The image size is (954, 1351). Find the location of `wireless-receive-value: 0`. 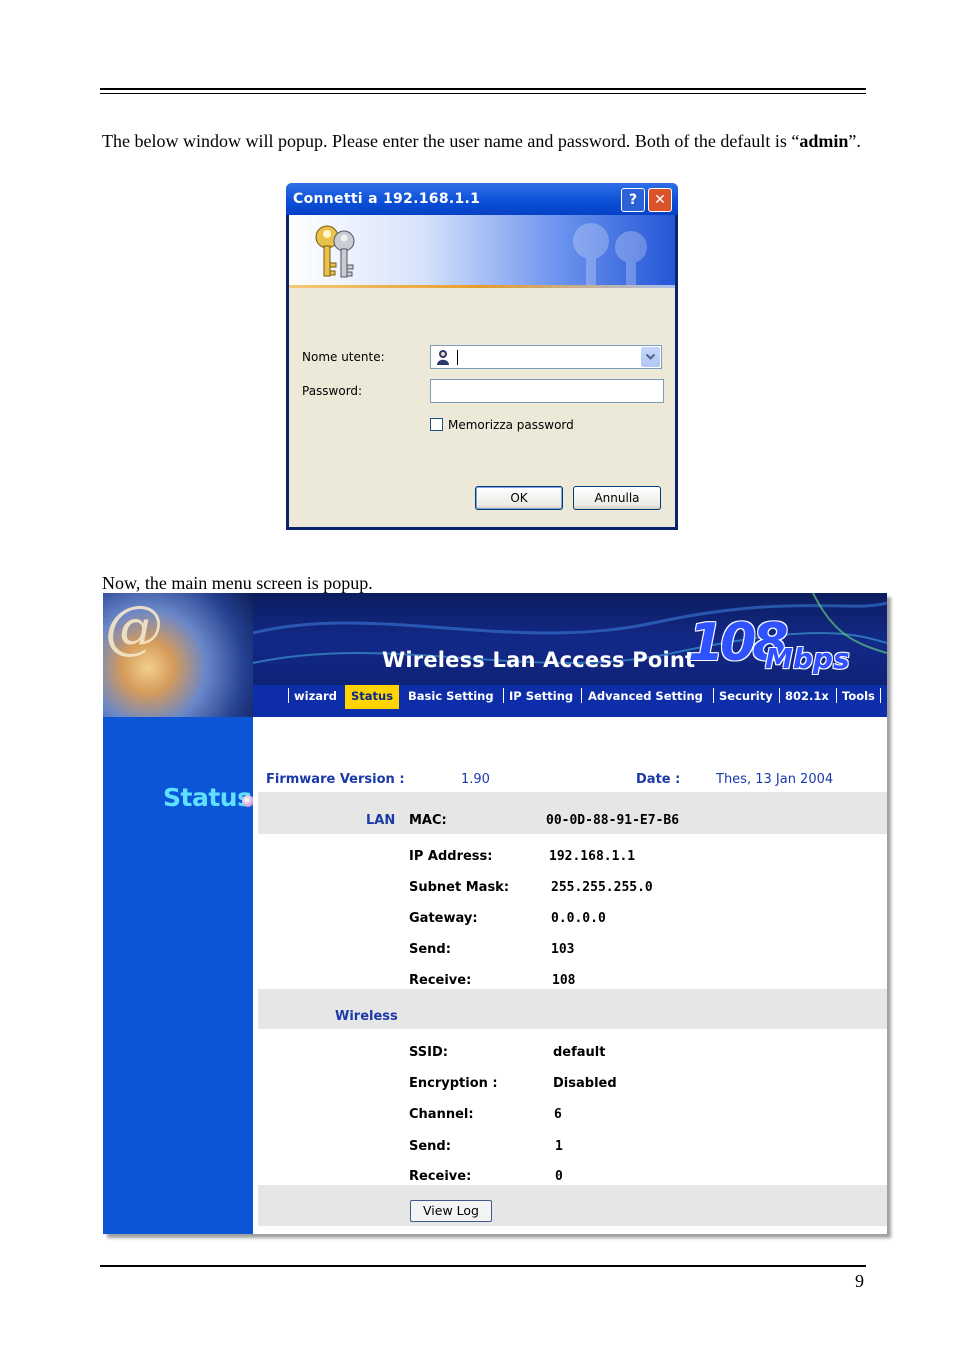

wireless-receive-value: 0 is located at coordinates (559, 1176).